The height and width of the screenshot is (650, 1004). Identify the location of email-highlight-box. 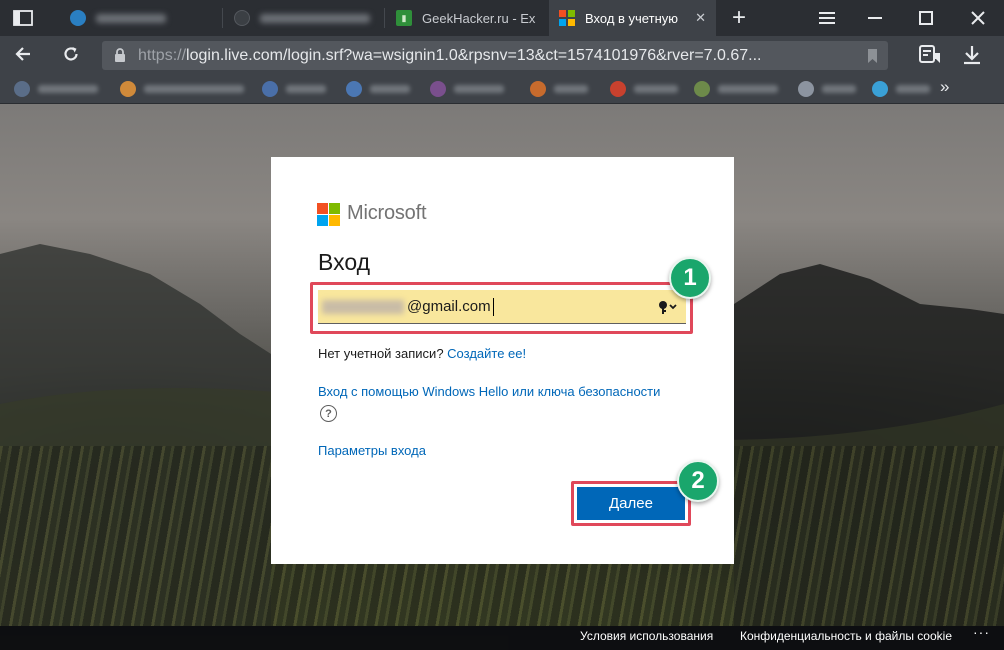
(501, 308).